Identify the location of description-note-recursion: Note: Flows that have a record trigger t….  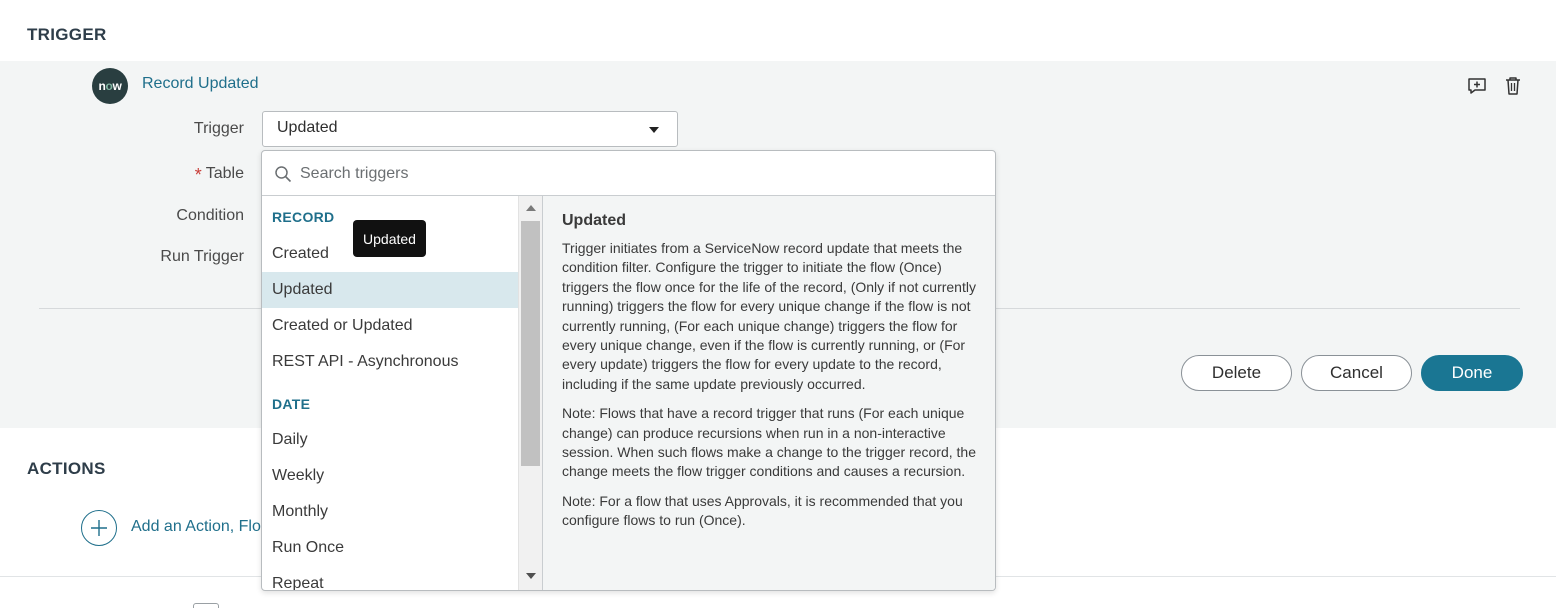
(769, 442).